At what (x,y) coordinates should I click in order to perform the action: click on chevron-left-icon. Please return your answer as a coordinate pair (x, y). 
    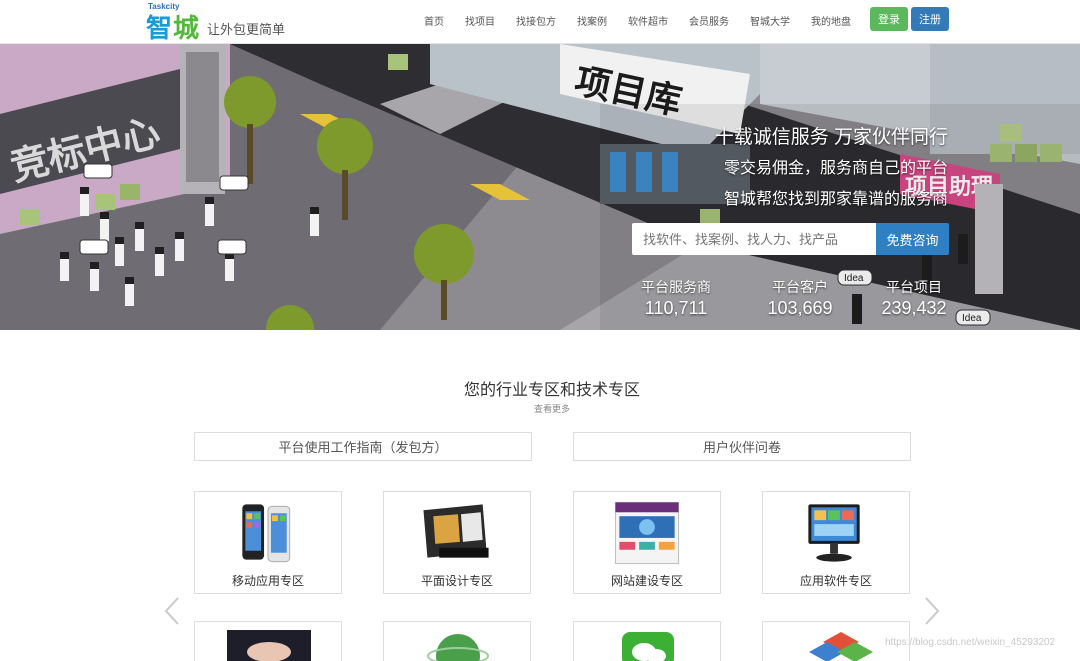
    Looking at the image, I should click on (172, 611).